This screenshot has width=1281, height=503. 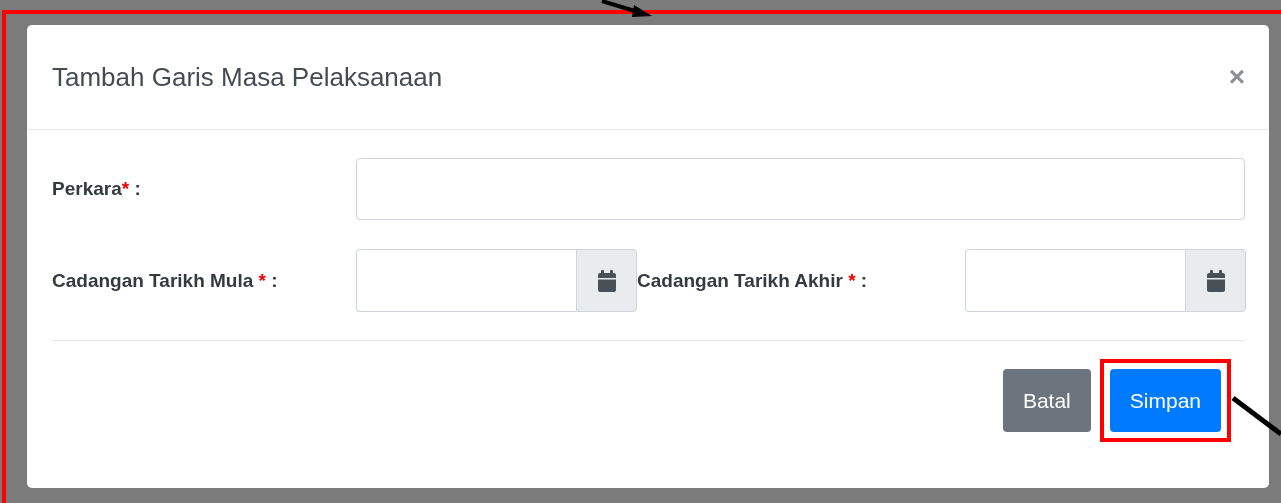 What do you see at coordinates (626, 8) in the screenshot?
I see `annotation-arrow` at bounding box center [626, 8].